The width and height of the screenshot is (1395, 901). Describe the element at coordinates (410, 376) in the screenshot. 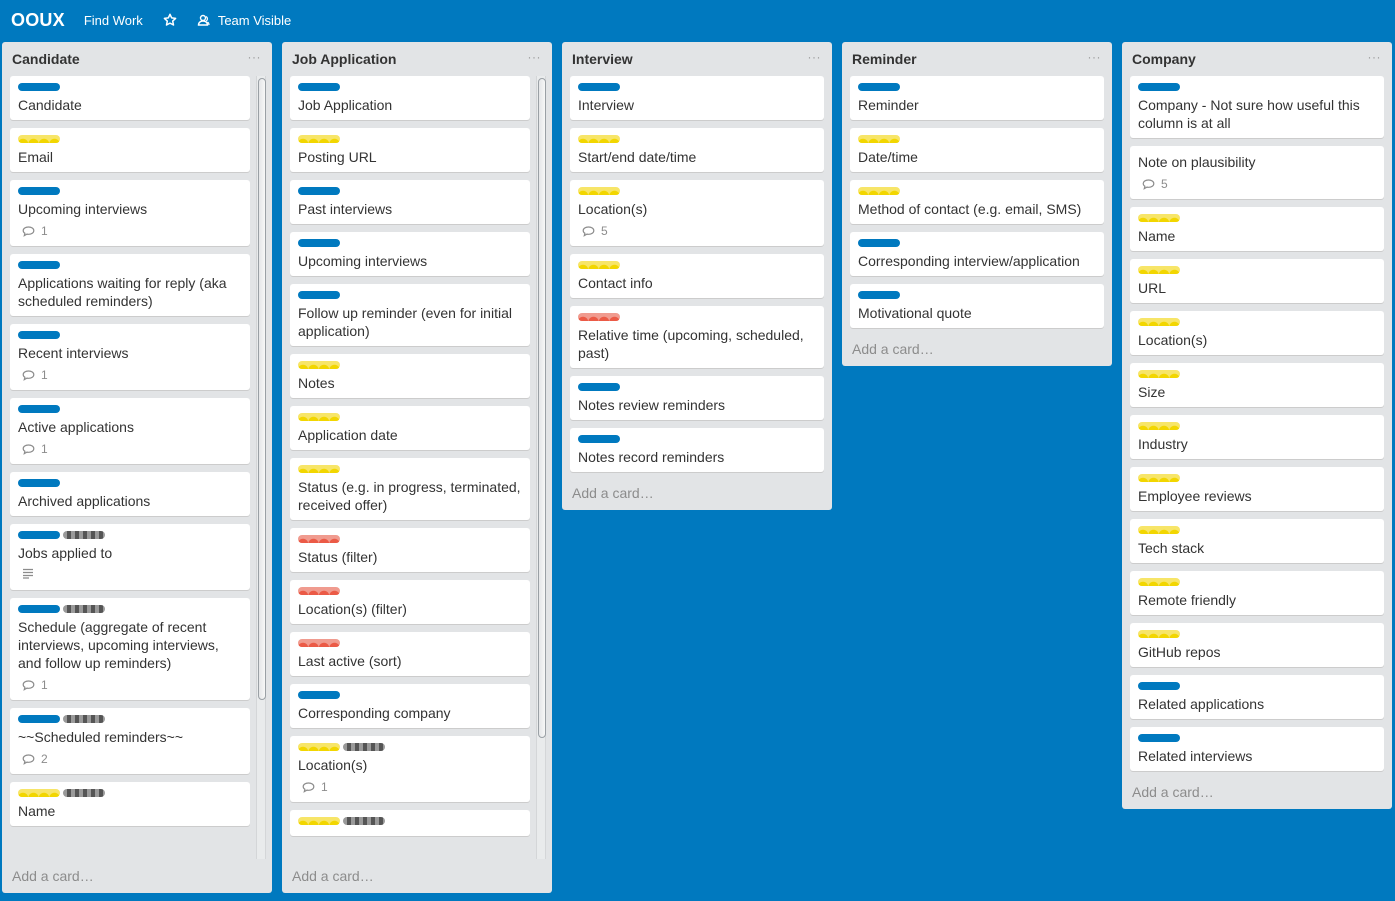

I see `card: Notes` at that location.